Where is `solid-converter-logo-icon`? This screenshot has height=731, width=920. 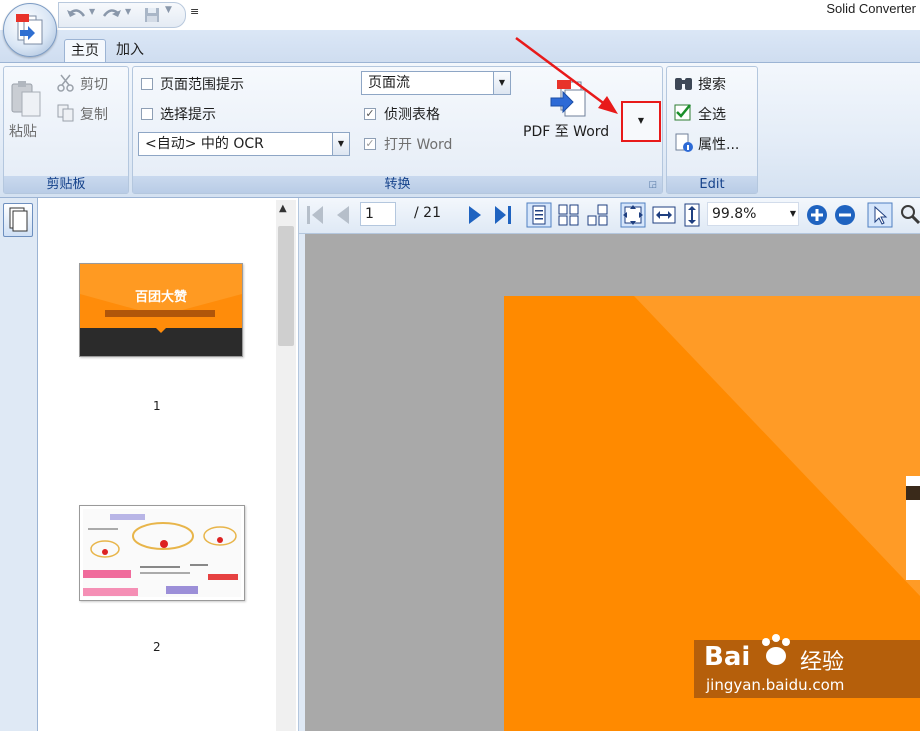
solid-converter-logo-icon is located at coordinates (29, 29).